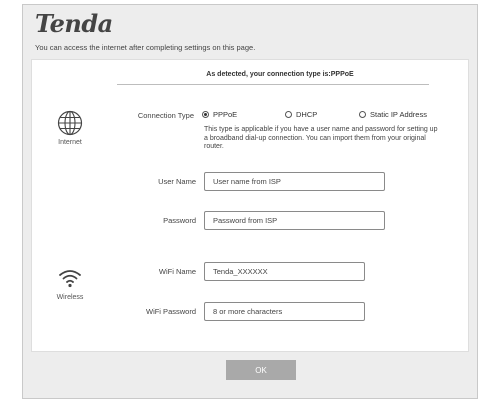 The height and width of the screenshot is (405, 498). Describe the element at coordinates (225, 114) in the screenshot. I see `radio-pppoe-label: PPPoE` at that location.